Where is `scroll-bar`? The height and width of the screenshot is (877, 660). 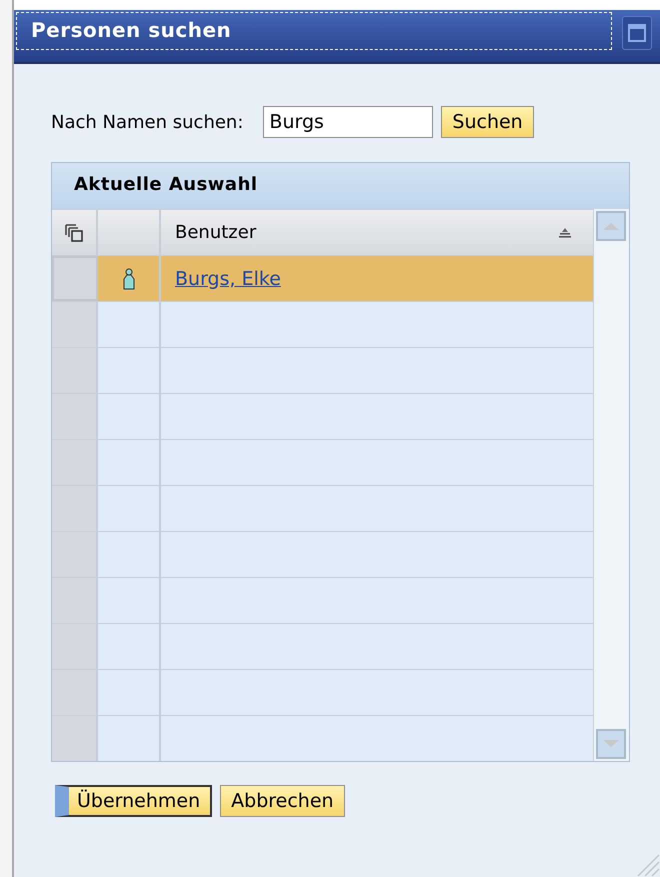 scroll-bar is located at coordinates (611, 485).